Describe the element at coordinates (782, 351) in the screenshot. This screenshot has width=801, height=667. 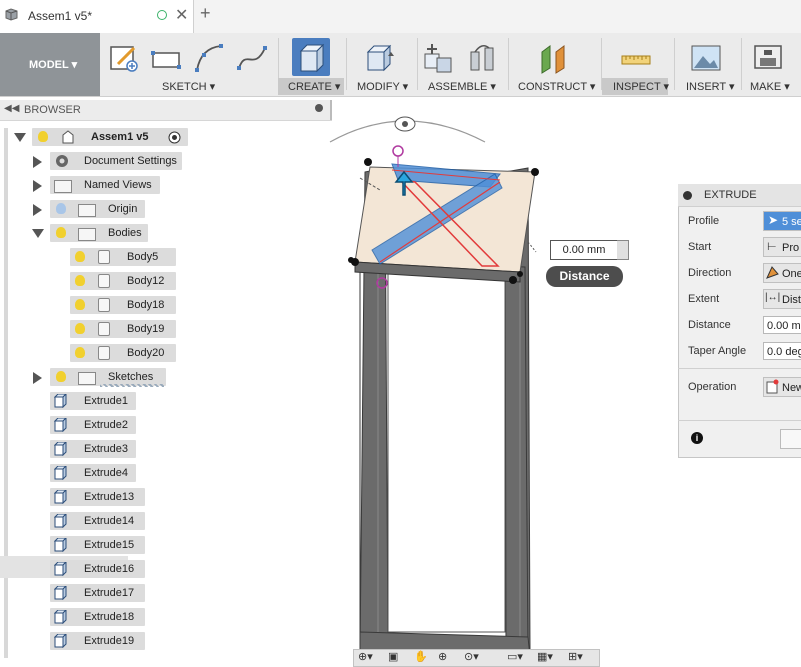
I see `taper-angle-field: 0.0 deg` at that location.